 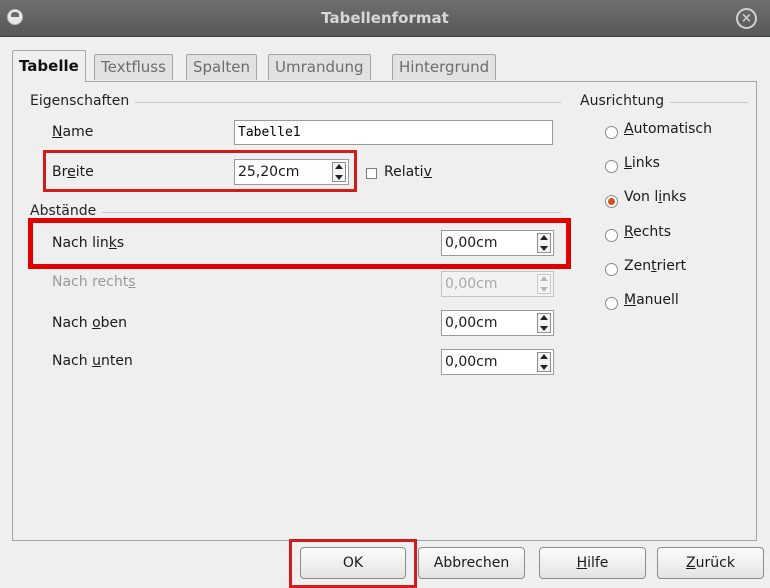 What do you see at coordinates (611, 269) in the screenshot?
I see `radio-zentriert` at bounding box center [611, 269].